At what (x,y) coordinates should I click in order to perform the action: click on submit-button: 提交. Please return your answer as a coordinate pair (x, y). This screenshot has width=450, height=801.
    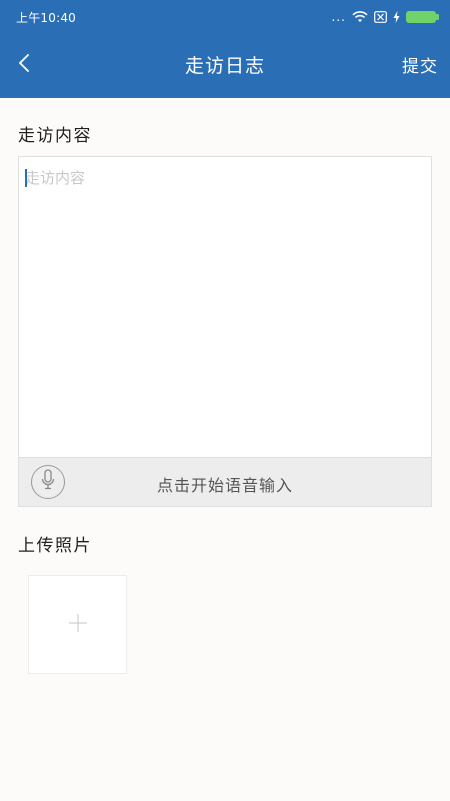
    Looking at the image, I should click on (420, 64).